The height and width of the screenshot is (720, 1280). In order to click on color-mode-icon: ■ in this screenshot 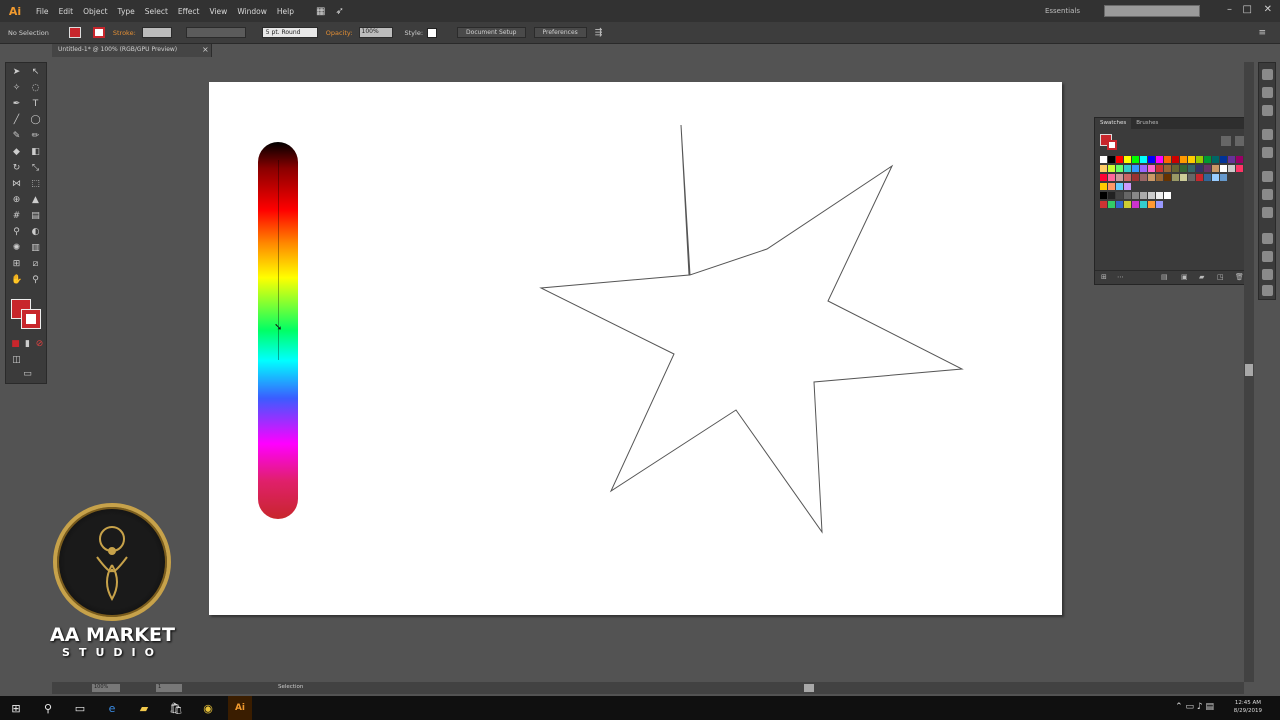, I will do `click(15, 344)`.